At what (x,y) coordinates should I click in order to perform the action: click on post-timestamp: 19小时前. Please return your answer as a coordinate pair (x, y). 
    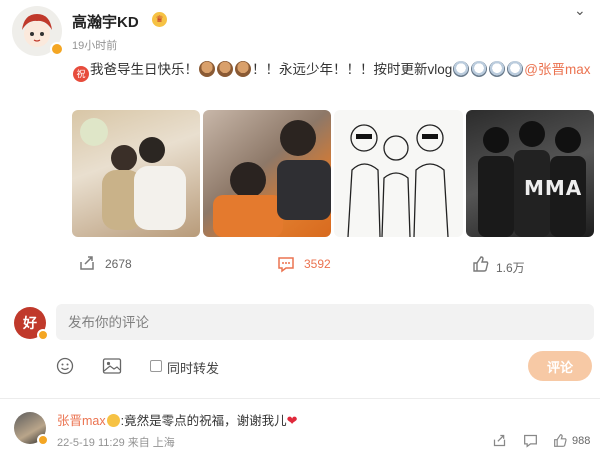
    Looking at the image, I should click on (94, 45).